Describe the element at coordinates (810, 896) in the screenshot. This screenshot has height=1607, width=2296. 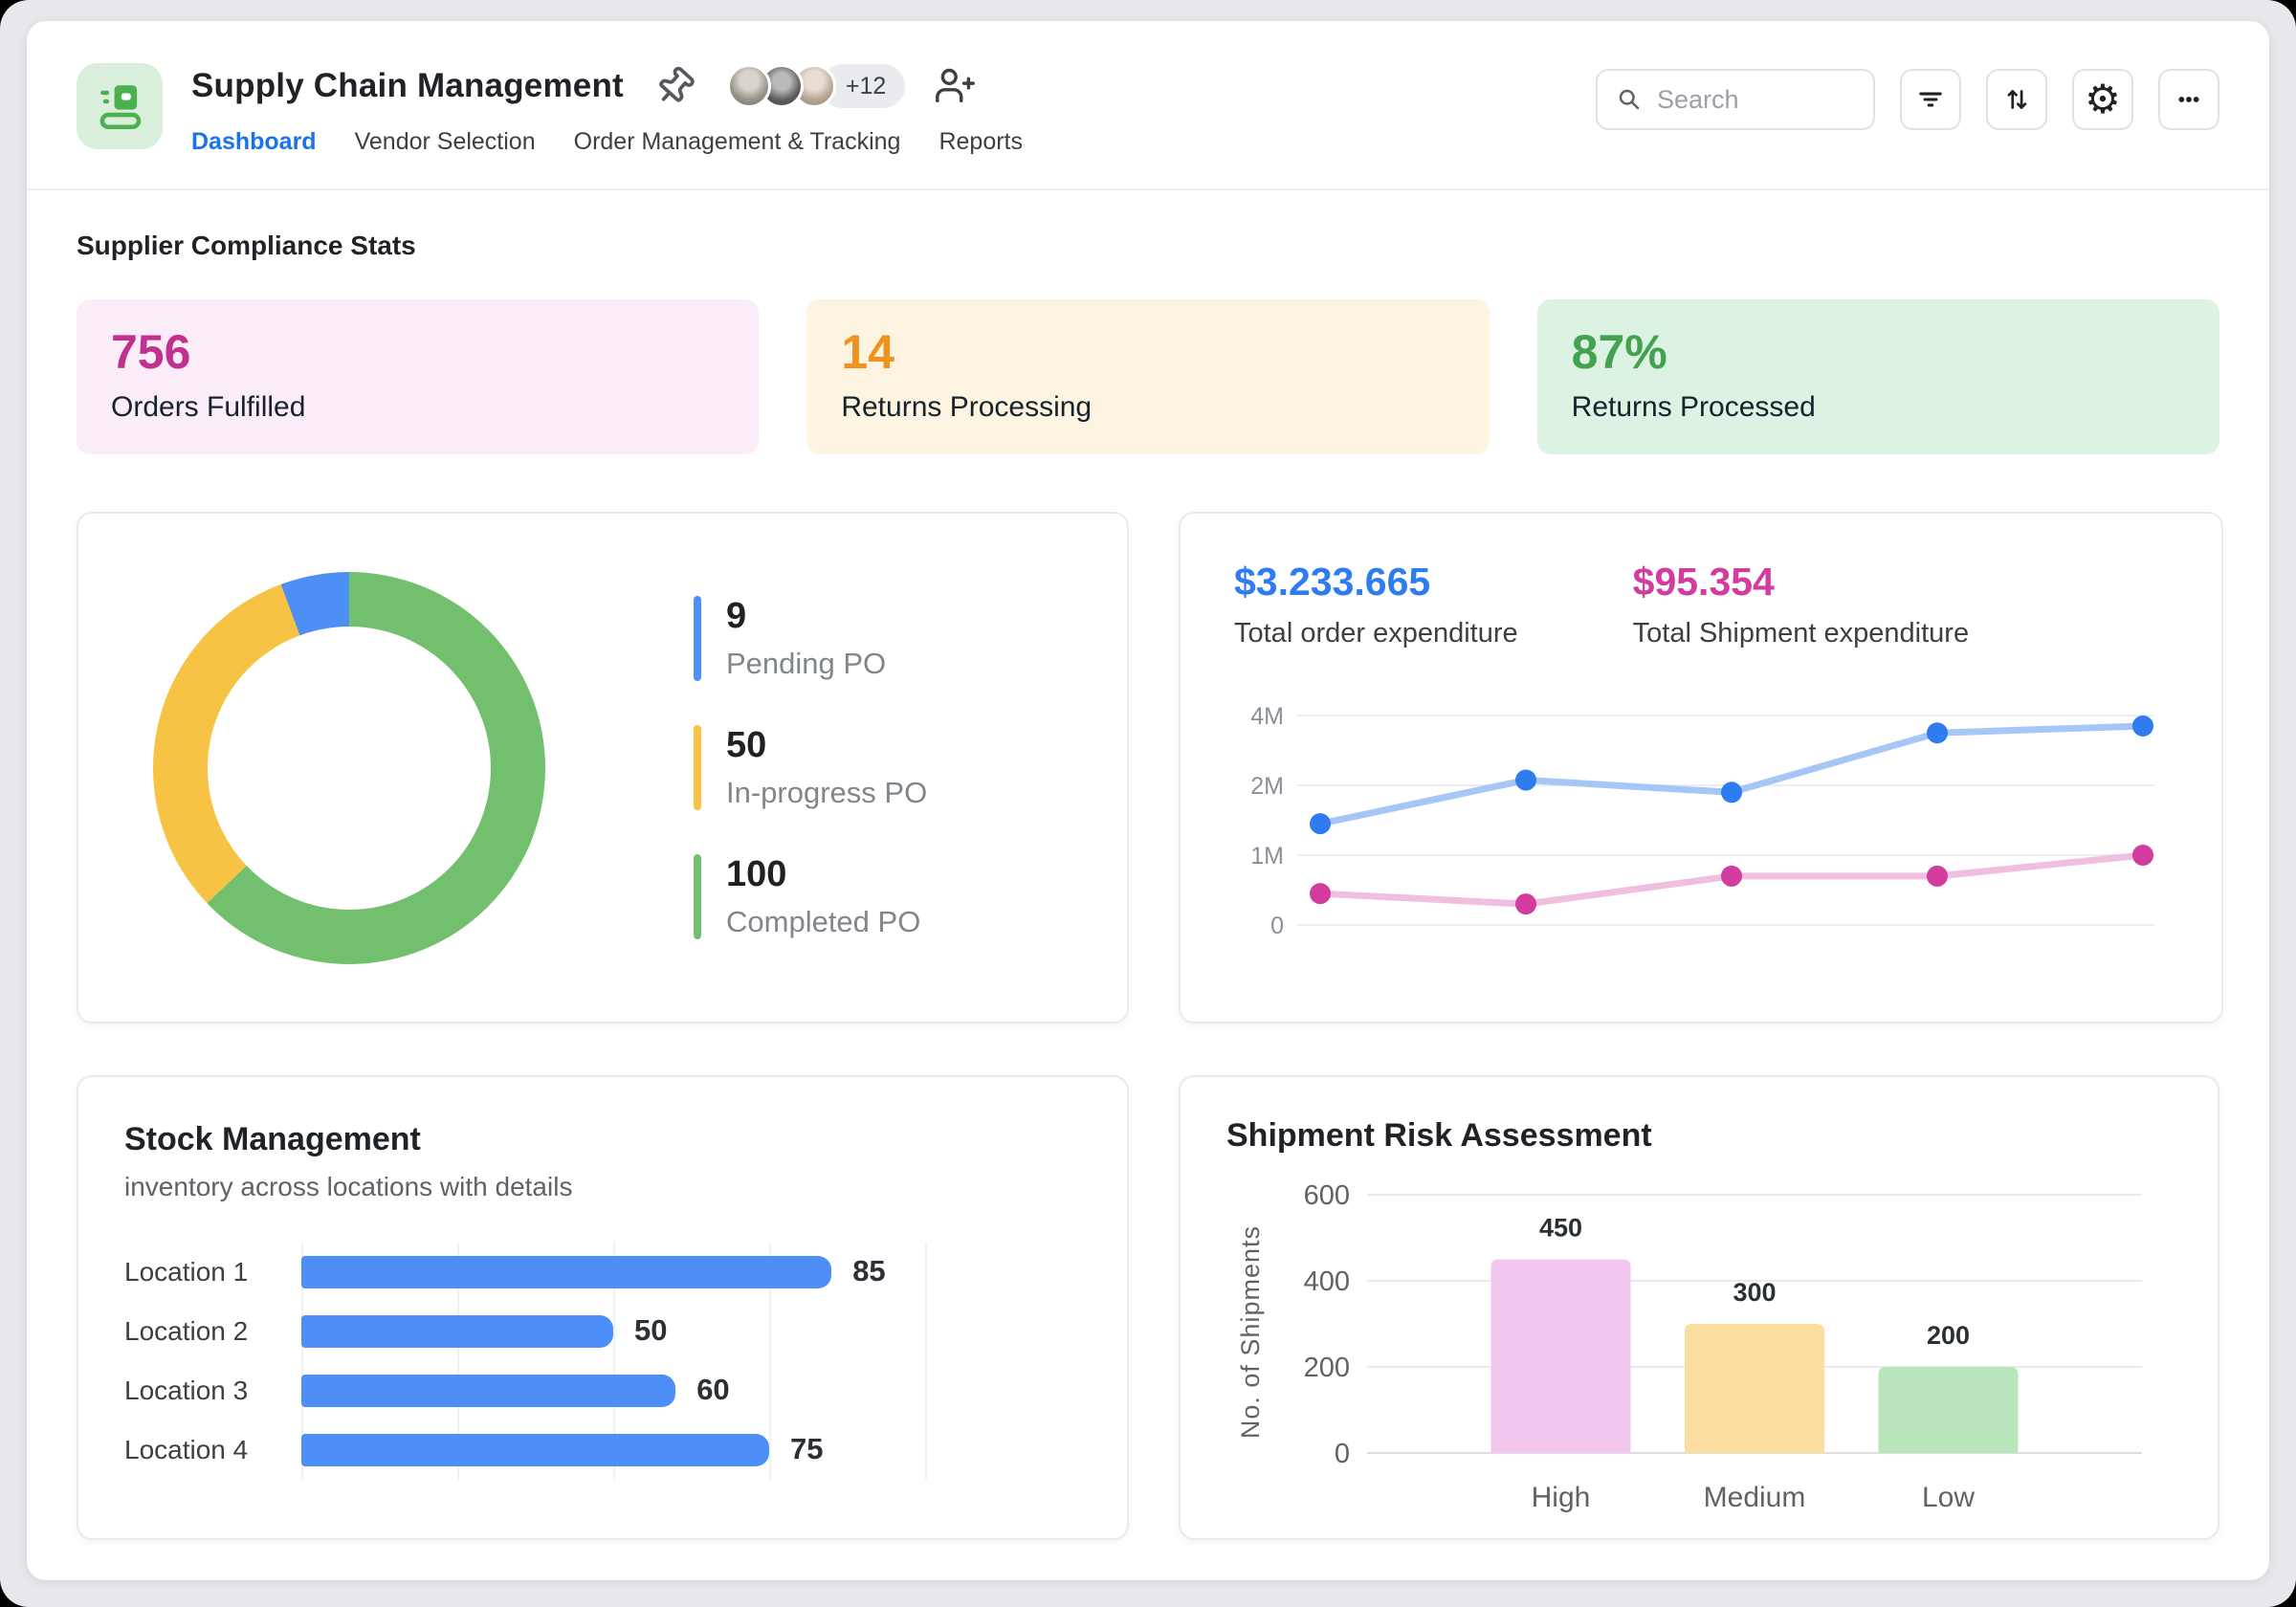
I see `legend-item-completed: 100 Completed PO` at that location.